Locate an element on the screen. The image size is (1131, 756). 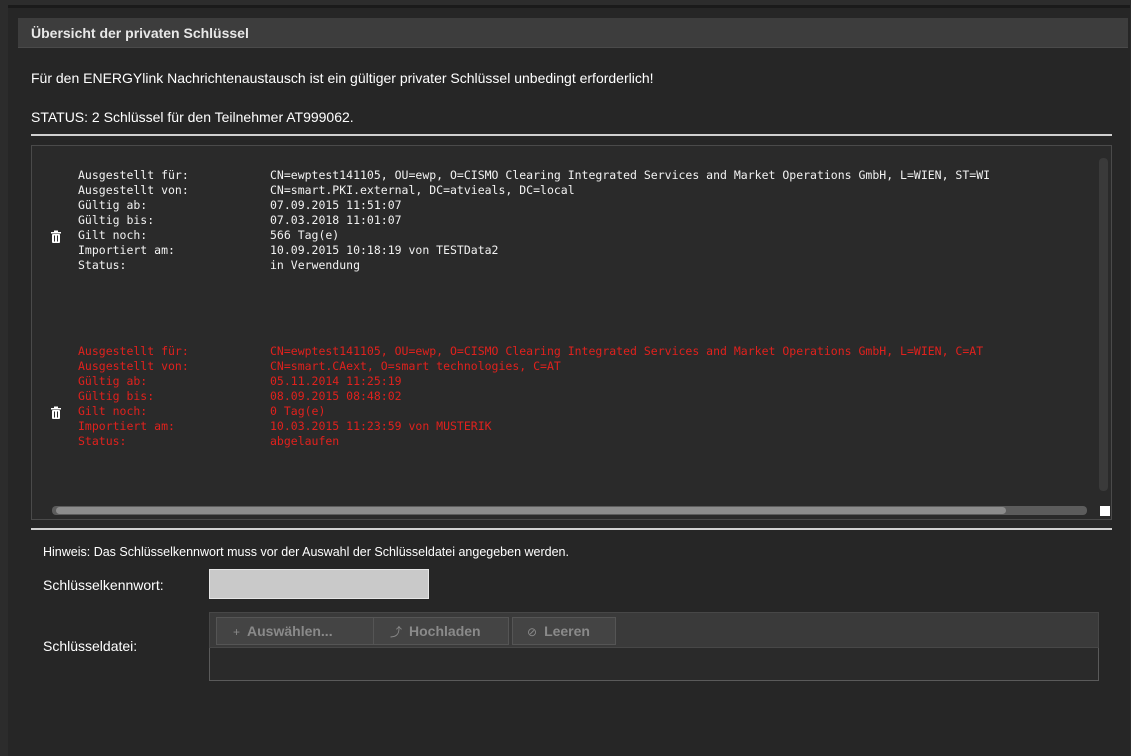
upload-icon: ⤴ is located at coordinates (396, 632).